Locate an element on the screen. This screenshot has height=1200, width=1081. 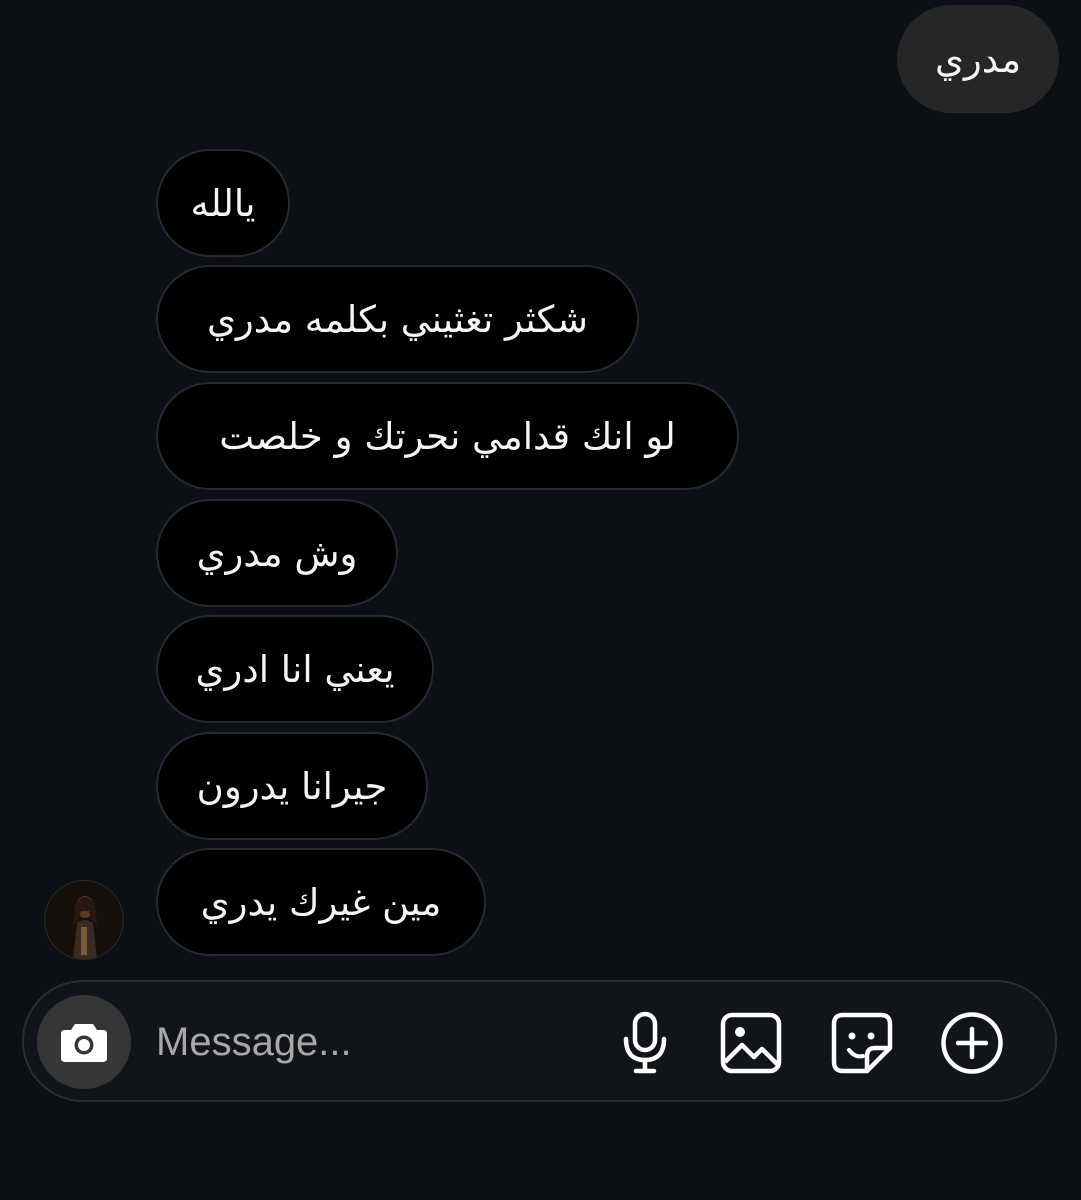
message-text: يعني انا ادري is located at coordinates (295, 669).